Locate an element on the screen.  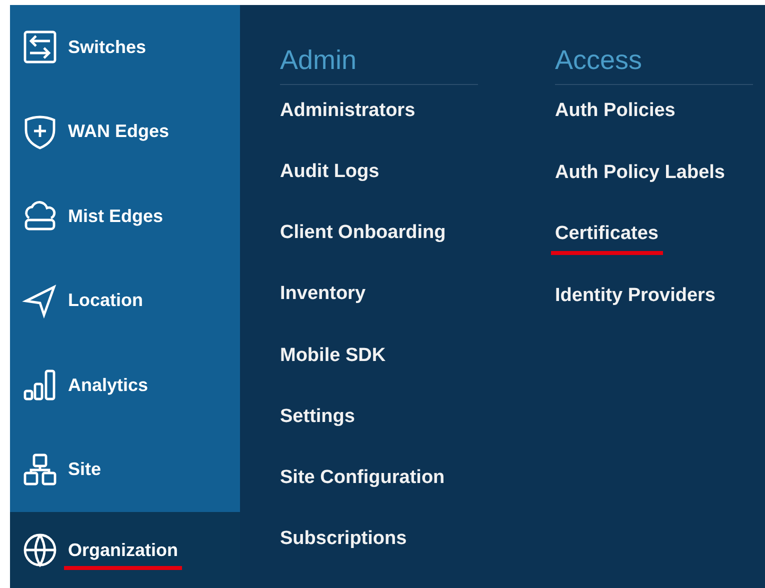
menu-link: Administrators is located at coordinates (348, 129).